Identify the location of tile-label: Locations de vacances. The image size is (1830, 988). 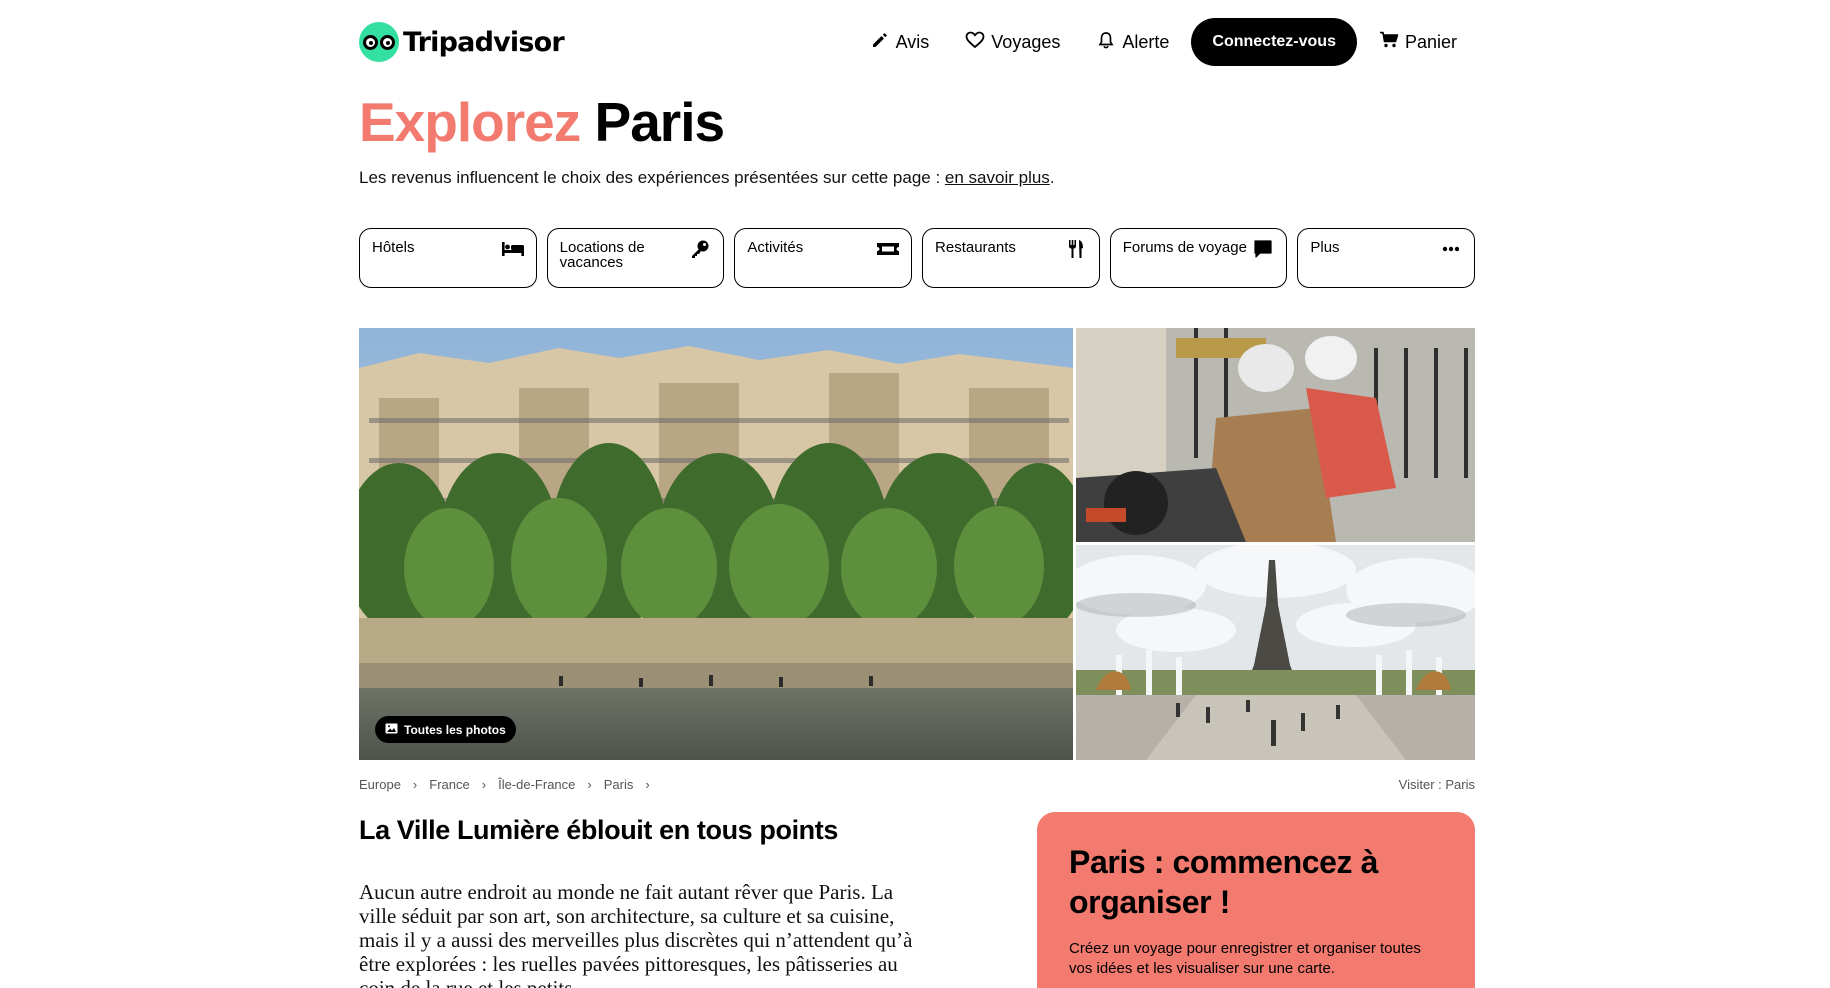
(602, 255).